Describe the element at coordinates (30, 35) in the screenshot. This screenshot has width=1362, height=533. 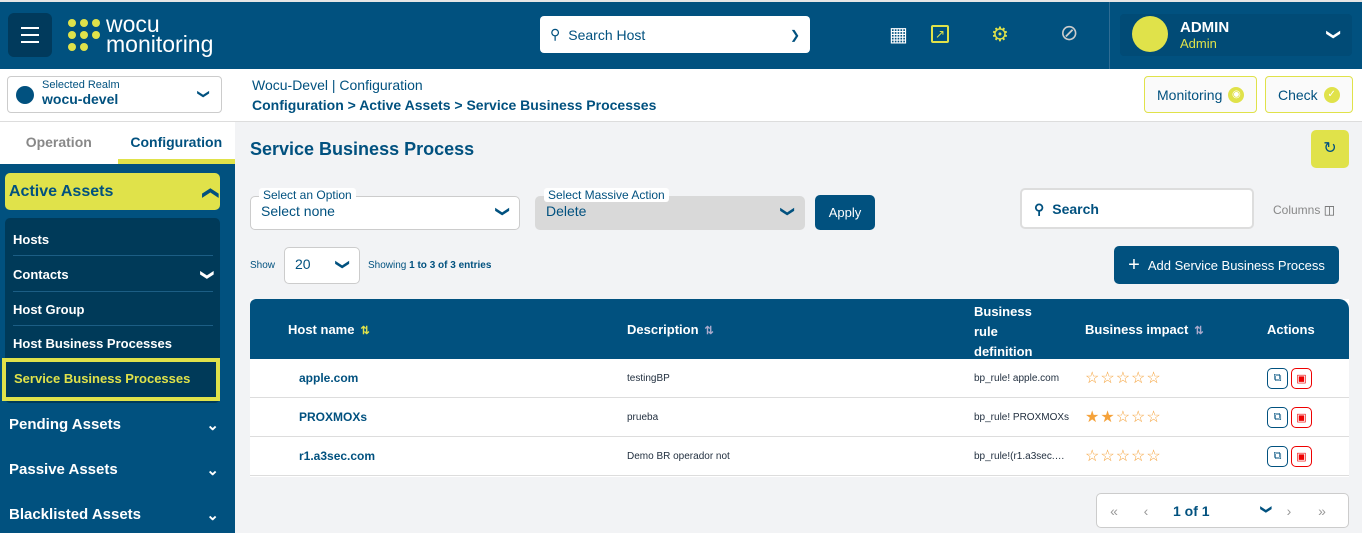
I see `menu-button` at that location.